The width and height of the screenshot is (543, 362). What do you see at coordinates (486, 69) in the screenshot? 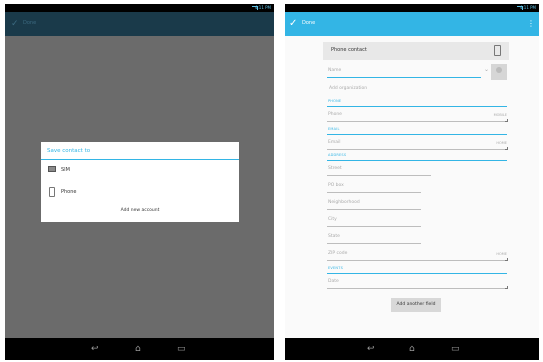
I see `expand-icon: ⌄` at bounding box center [486, 69].